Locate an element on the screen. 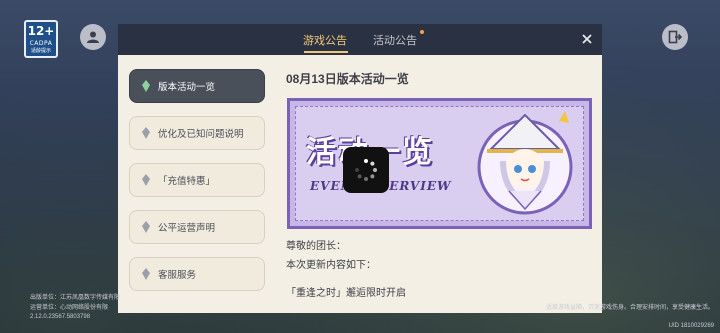 The width and height of the screenshot is (720, 333). sidebar-item-version-events: 版本活动一览 is located at coordinates (197, 86).